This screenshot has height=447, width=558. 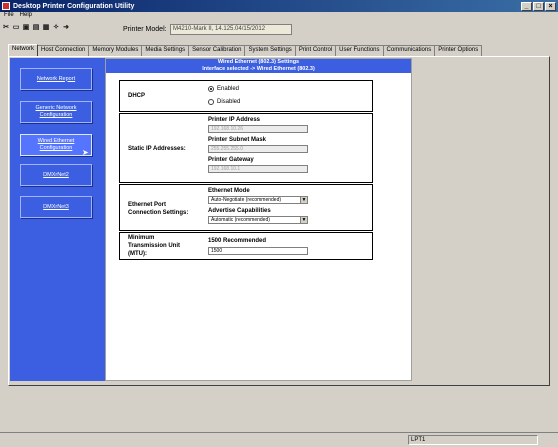 What do you see at coordinates (270, 50) in the screenshot?
I see `tab-system-settings: System Settings` at bounding box center [270, 50].